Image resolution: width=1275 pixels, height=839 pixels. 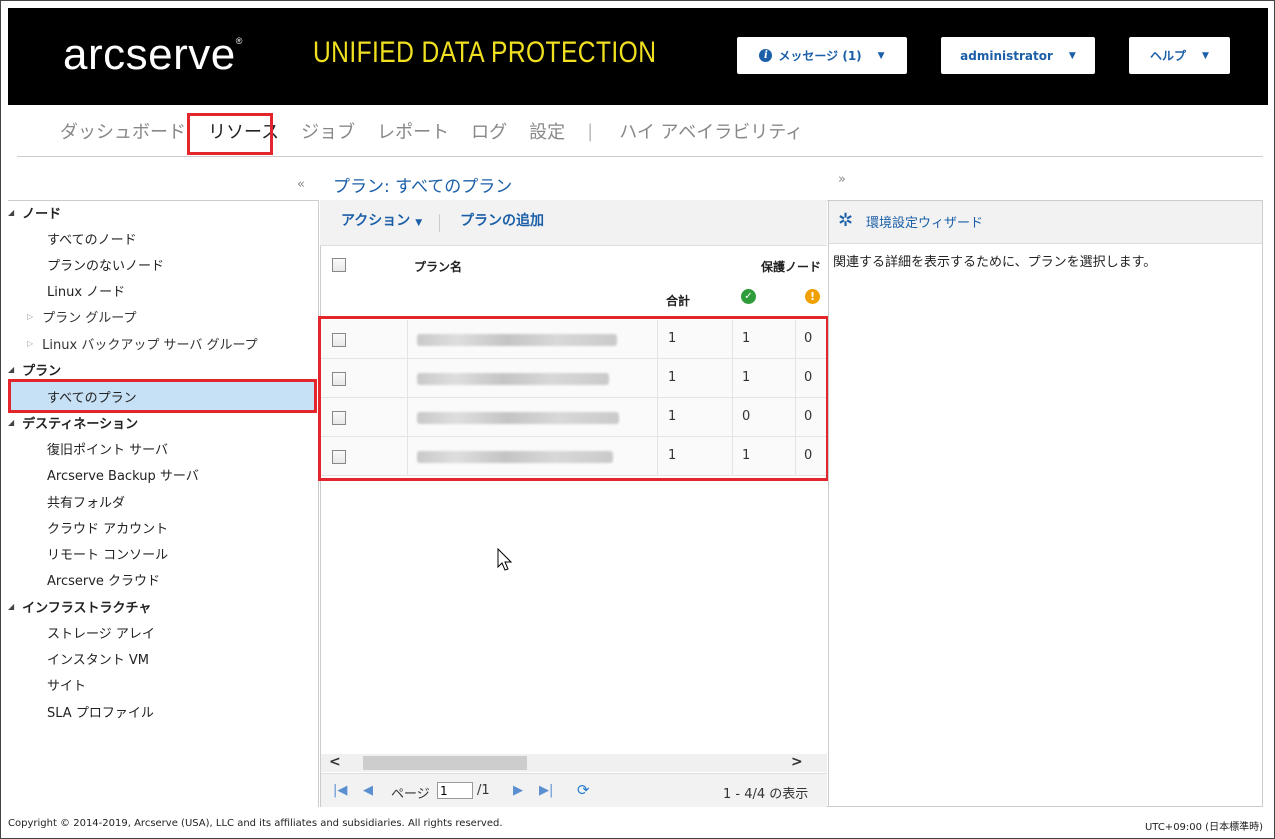 I want to click on tree-category-nodes: ◢ ノード, so click(x=34, y=212).